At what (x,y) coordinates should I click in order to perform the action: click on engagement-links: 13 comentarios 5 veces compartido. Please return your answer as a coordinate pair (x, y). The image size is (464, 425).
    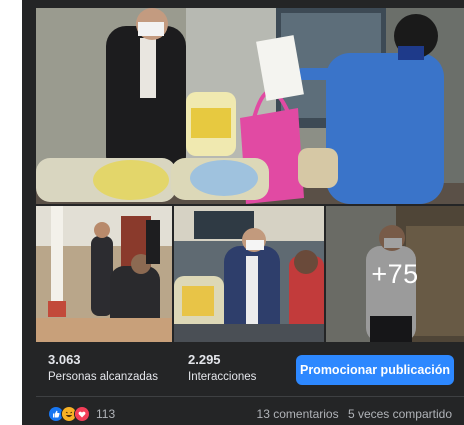
    Looking at the image, I should click on (351, 414).